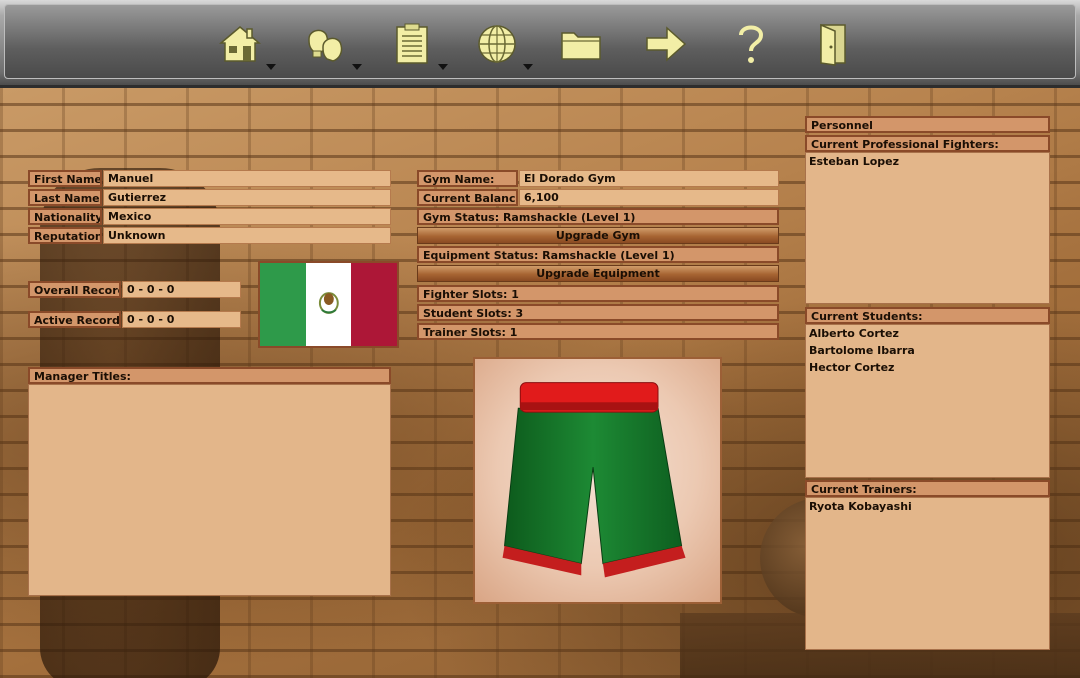 The height and width of the screenshot is (678, 1080). I want to click on active-record-label: Active Record, so click(74, 319).